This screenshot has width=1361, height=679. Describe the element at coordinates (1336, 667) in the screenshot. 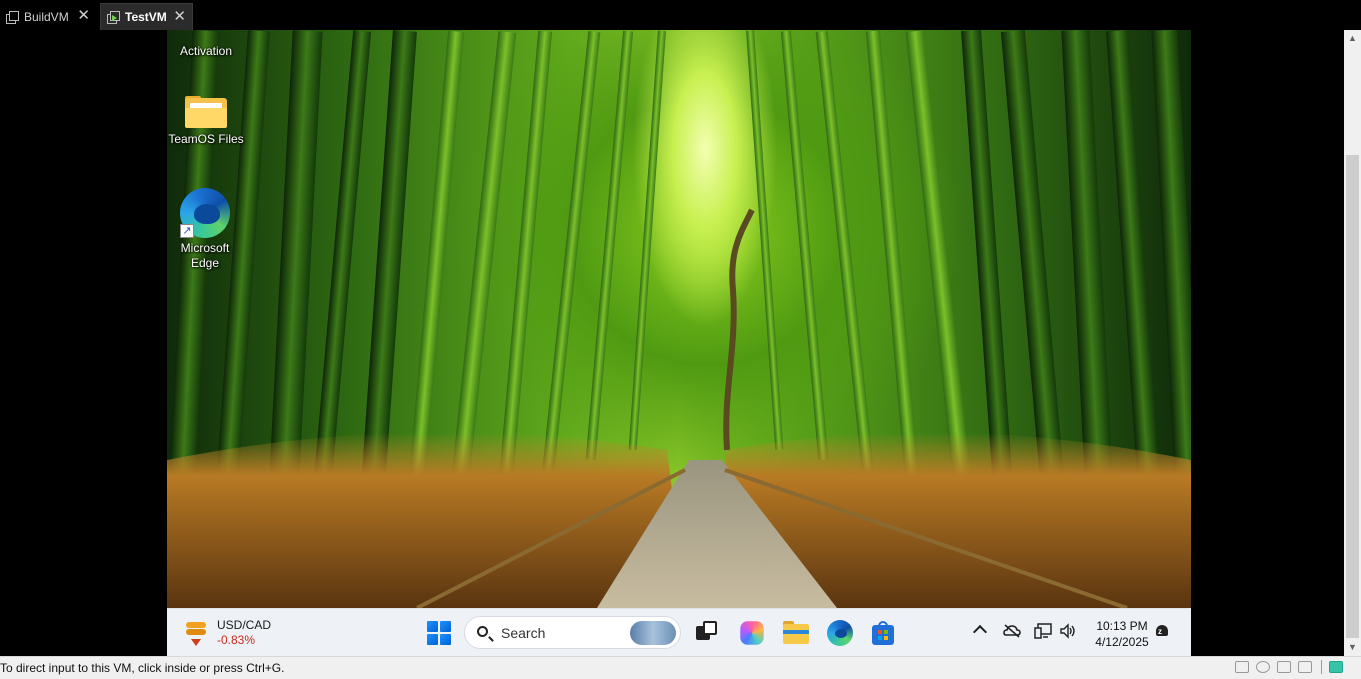

I see `message-icon` at that location.